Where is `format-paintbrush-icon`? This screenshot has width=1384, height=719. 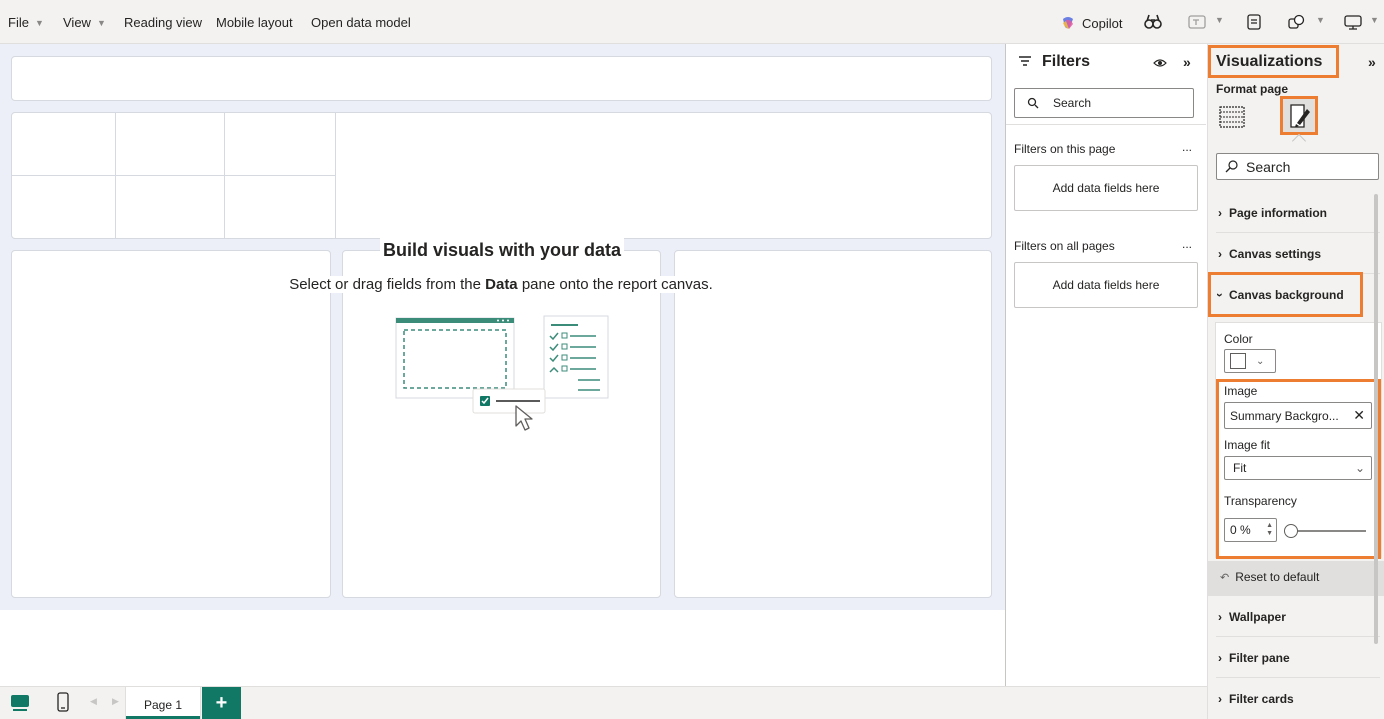
format-paintbrush-icon is located at coordinates (1300, 116).